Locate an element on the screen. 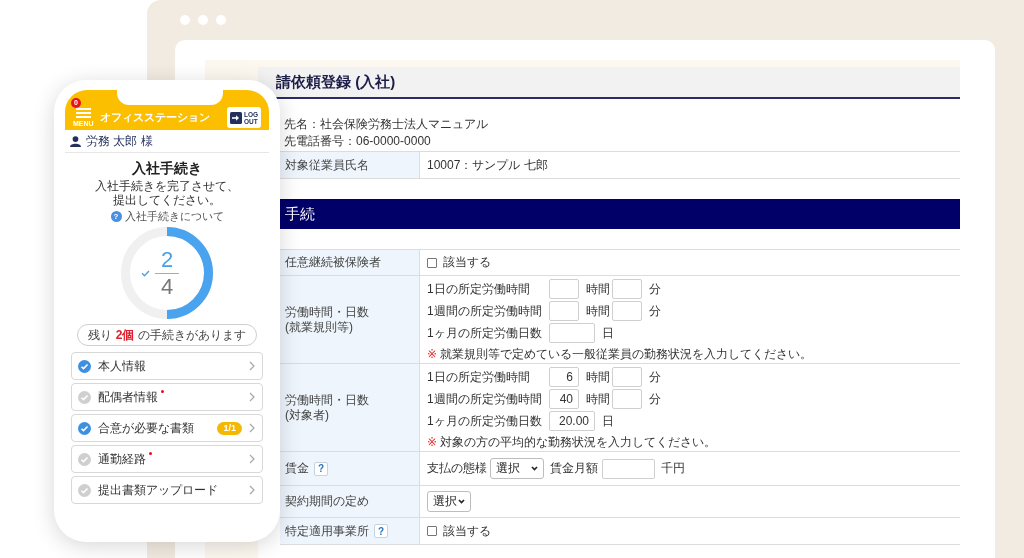 The height and width of the screenshot is (558, 1024). info-line: 先名：社会保険労務士法人マニュアル is located at coordinates (386, 124).